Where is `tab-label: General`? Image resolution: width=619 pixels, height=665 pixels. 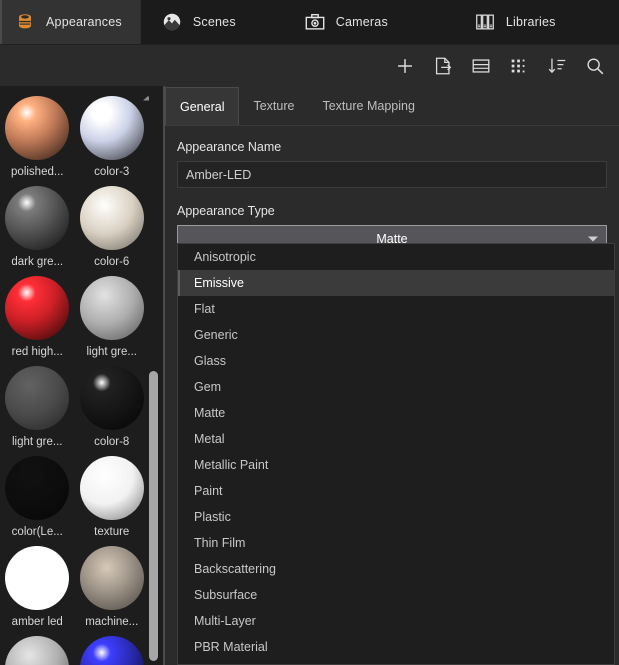 tab-label: General is located at coordinates (202, 107).